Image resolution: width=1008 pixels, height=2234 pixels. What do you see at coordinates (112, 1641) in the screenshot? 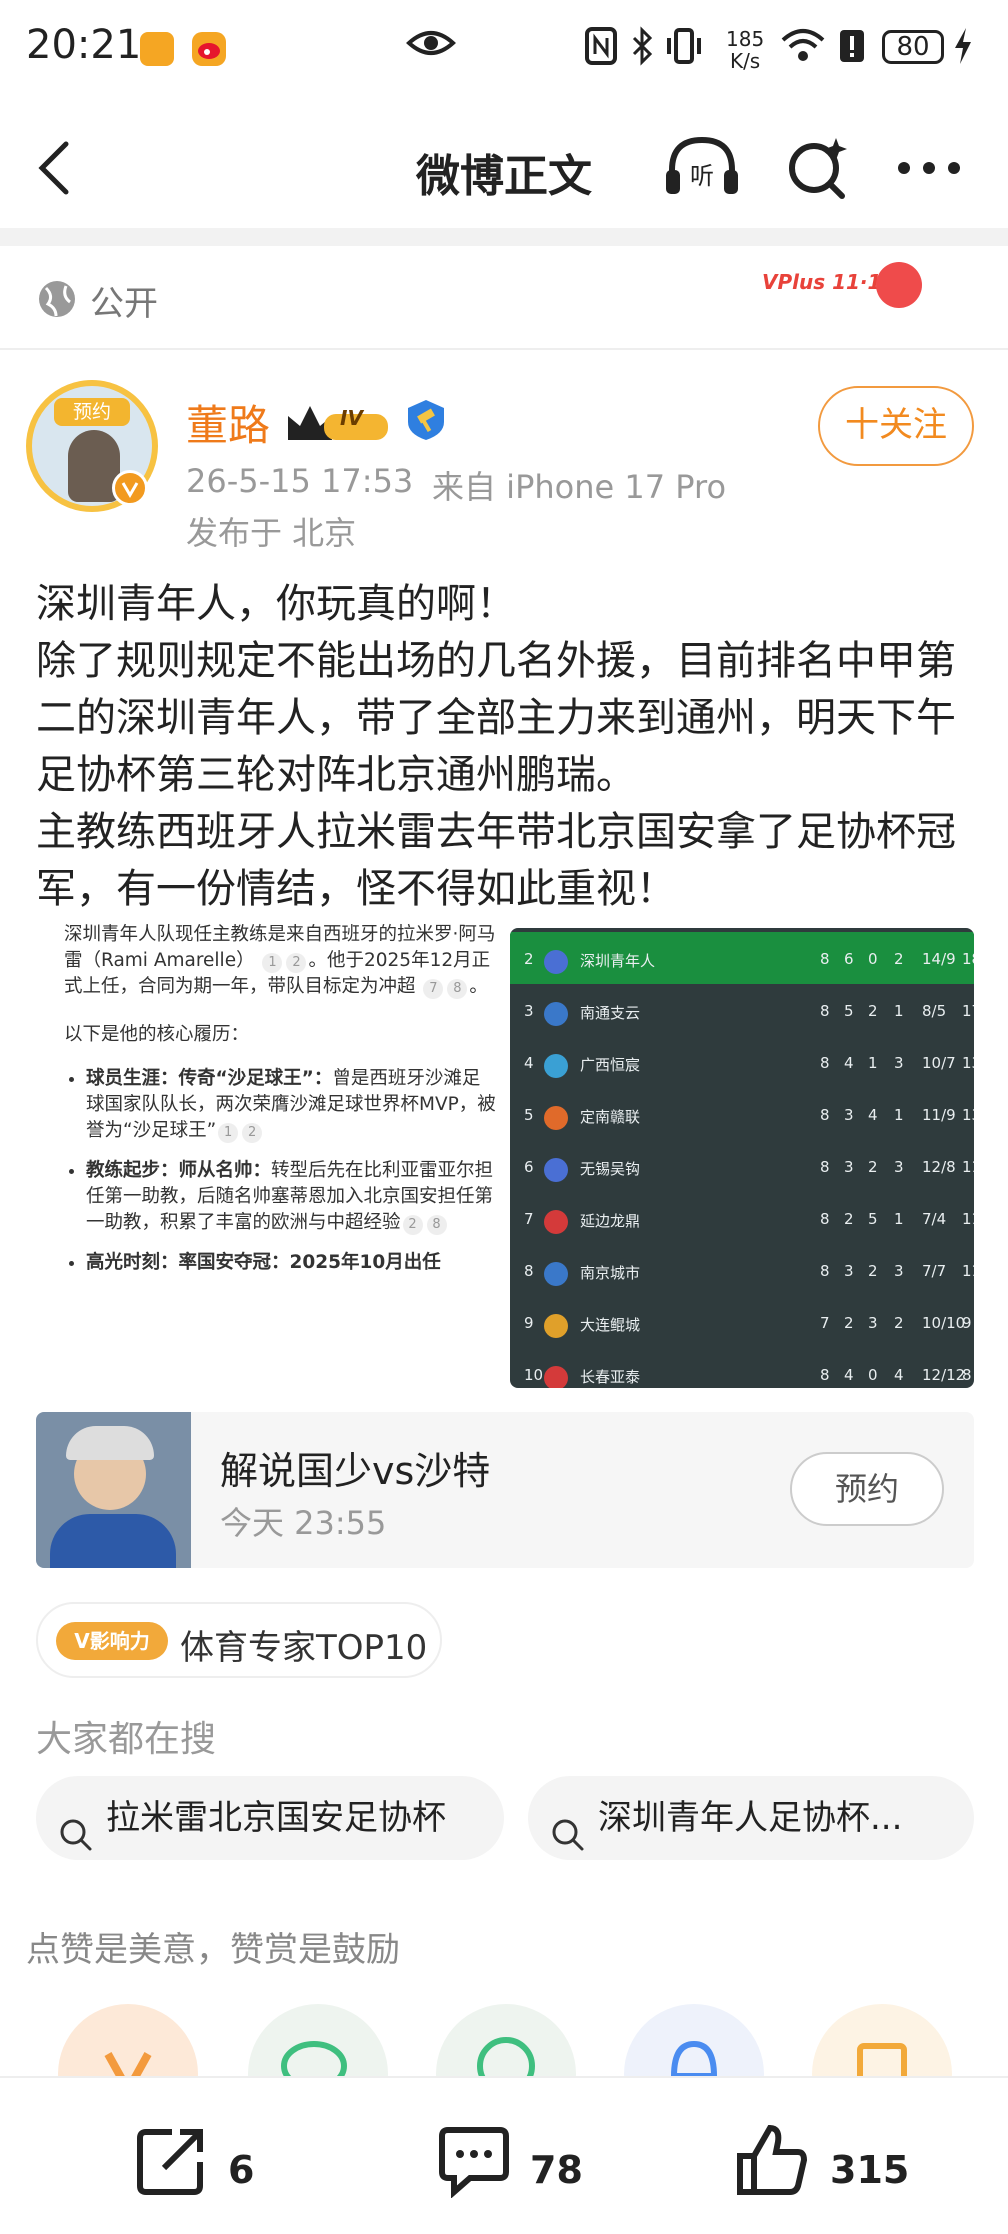
I see `influence-v-badge: V影响力` at bounding box center [112, 1641].